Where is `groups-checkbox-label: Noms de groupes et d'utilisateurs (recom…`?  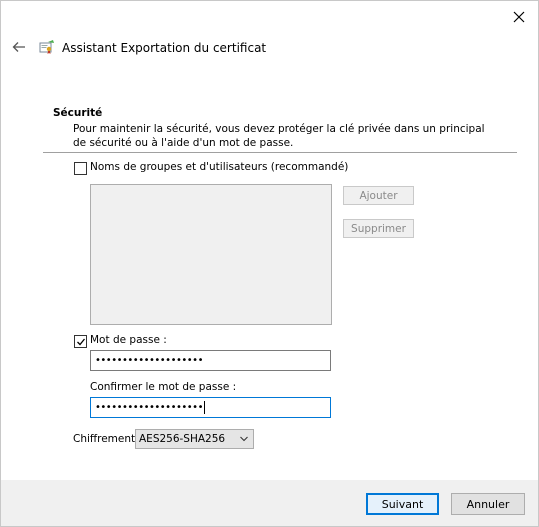 groups-checkbox-label: Noms de groupes et d'utilisateurs (recom… is located at coordinates (219, 167).